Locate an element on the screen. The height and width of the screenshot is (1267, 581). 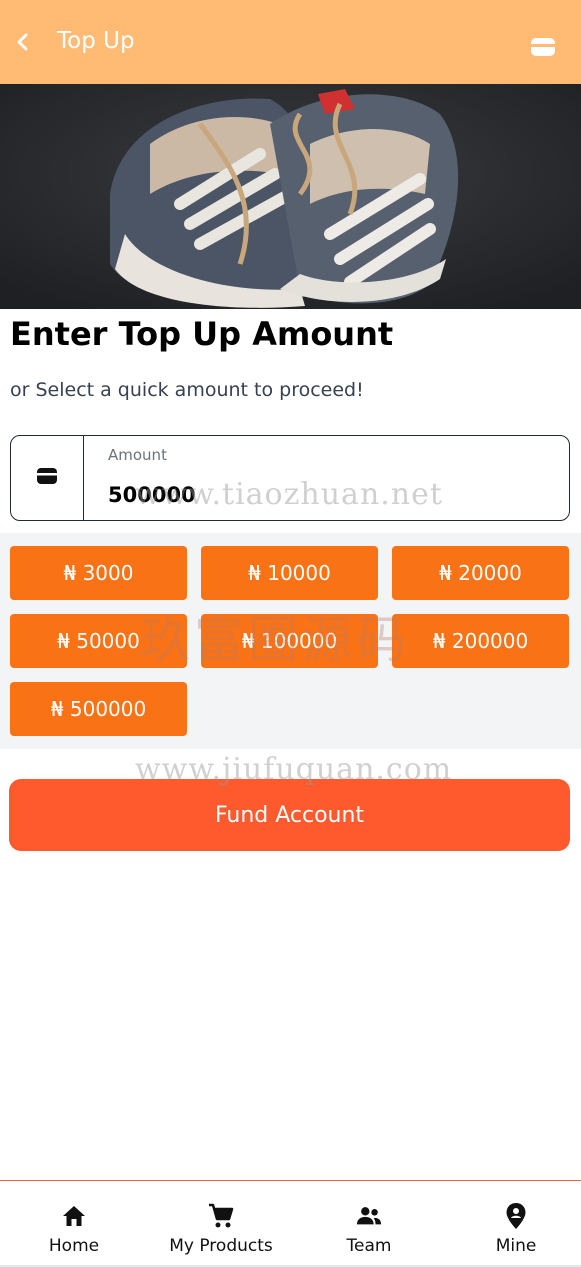
cart-icon is located at coordinates (221, 1216).